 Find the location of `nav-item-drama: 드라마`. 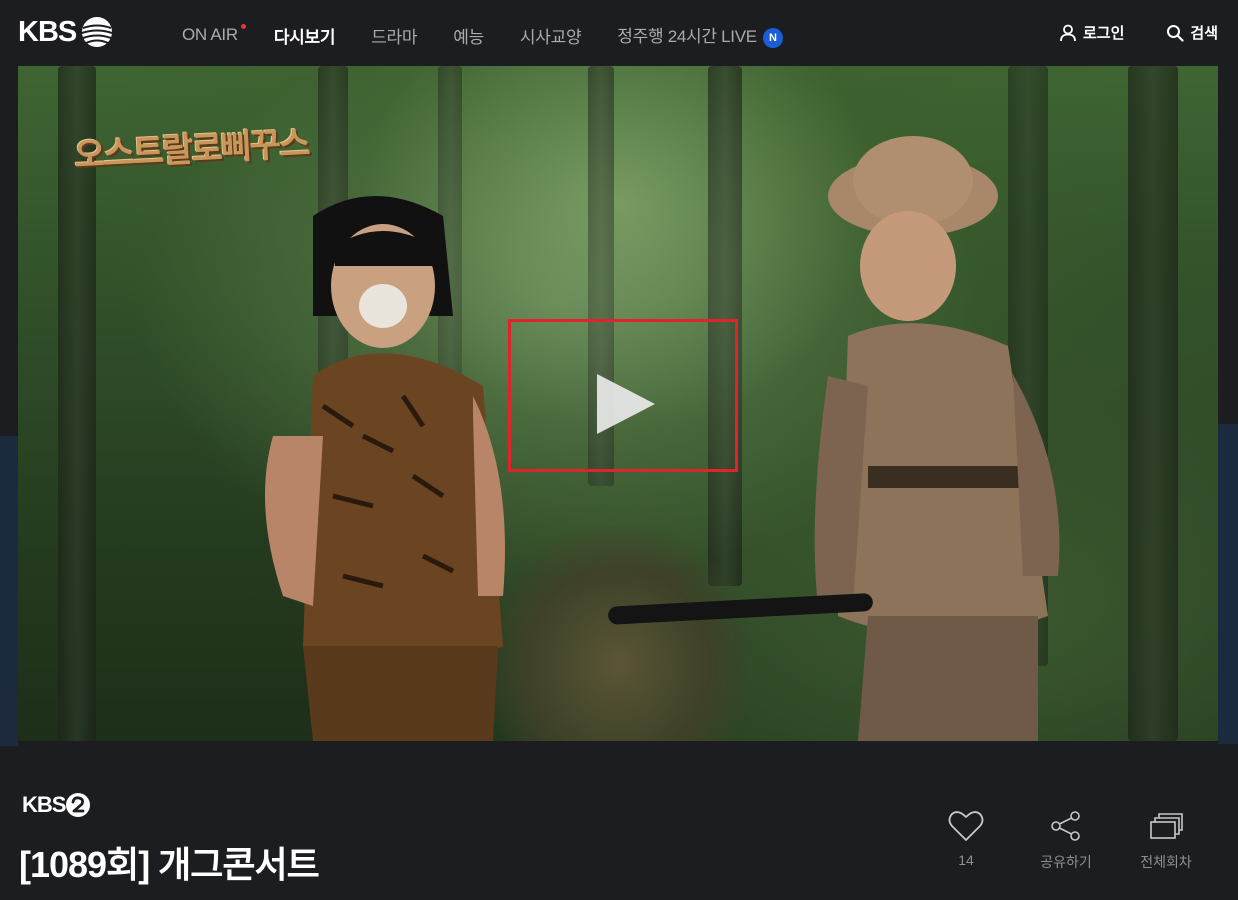

nav-item-drama: 드라마 is located at coordinates (394, 35).